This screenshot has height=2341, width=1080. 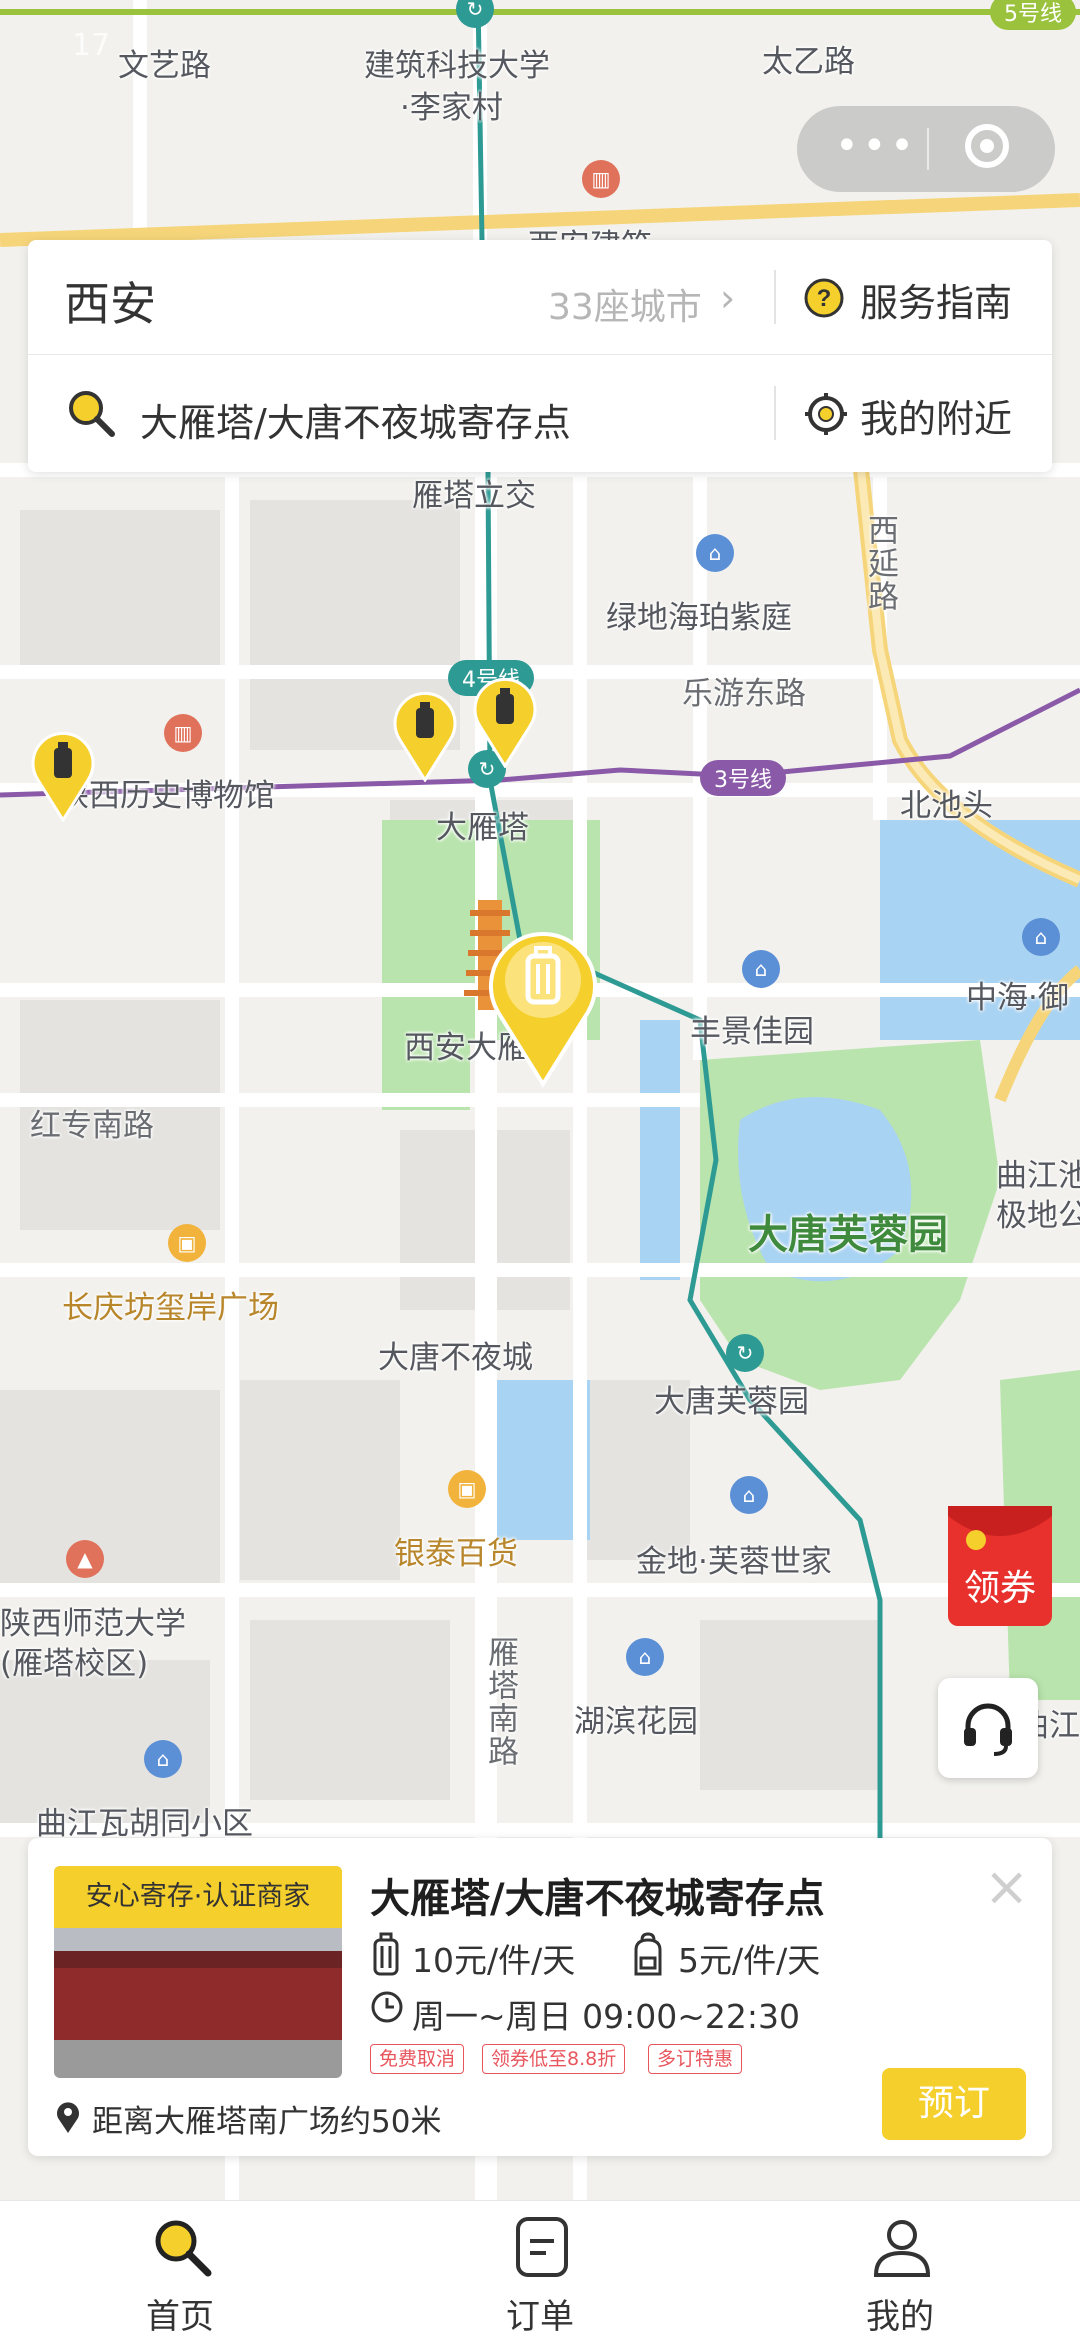 I want to click on bottom-tab-bar: 首页 订单 我的, so click(x=540, y=2270).